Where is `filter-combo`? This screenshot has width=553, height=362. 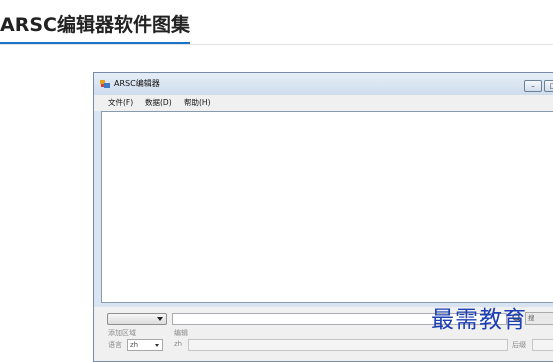
filter-combo is located at coordinates (137, 319).